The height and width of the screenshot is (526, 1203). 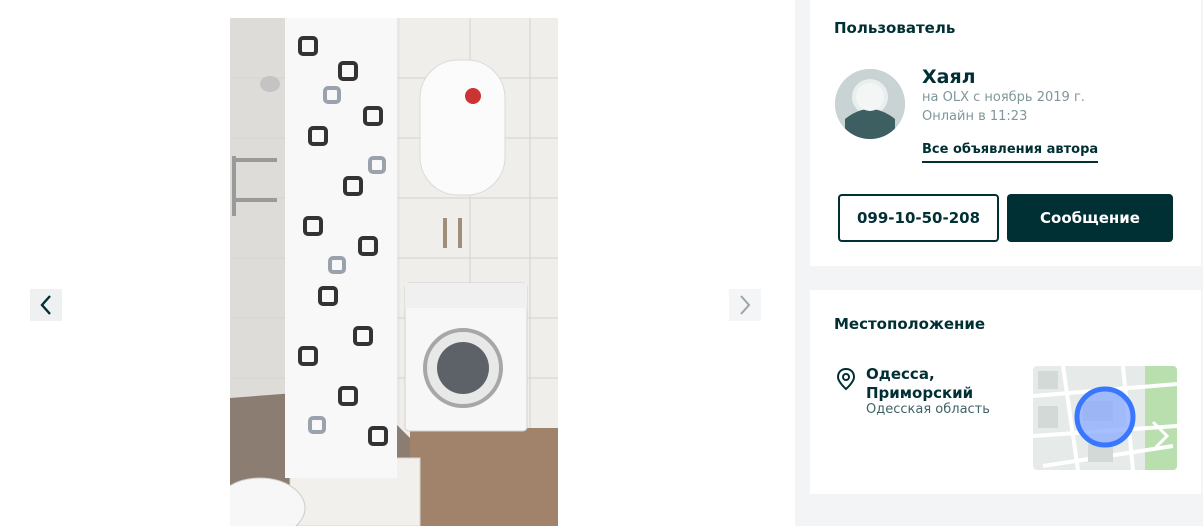 What do you see at coordinates (918, 218) in the screenshot?
I see `phone-button: 099-10-50-208` at bounding box center [918, 218].